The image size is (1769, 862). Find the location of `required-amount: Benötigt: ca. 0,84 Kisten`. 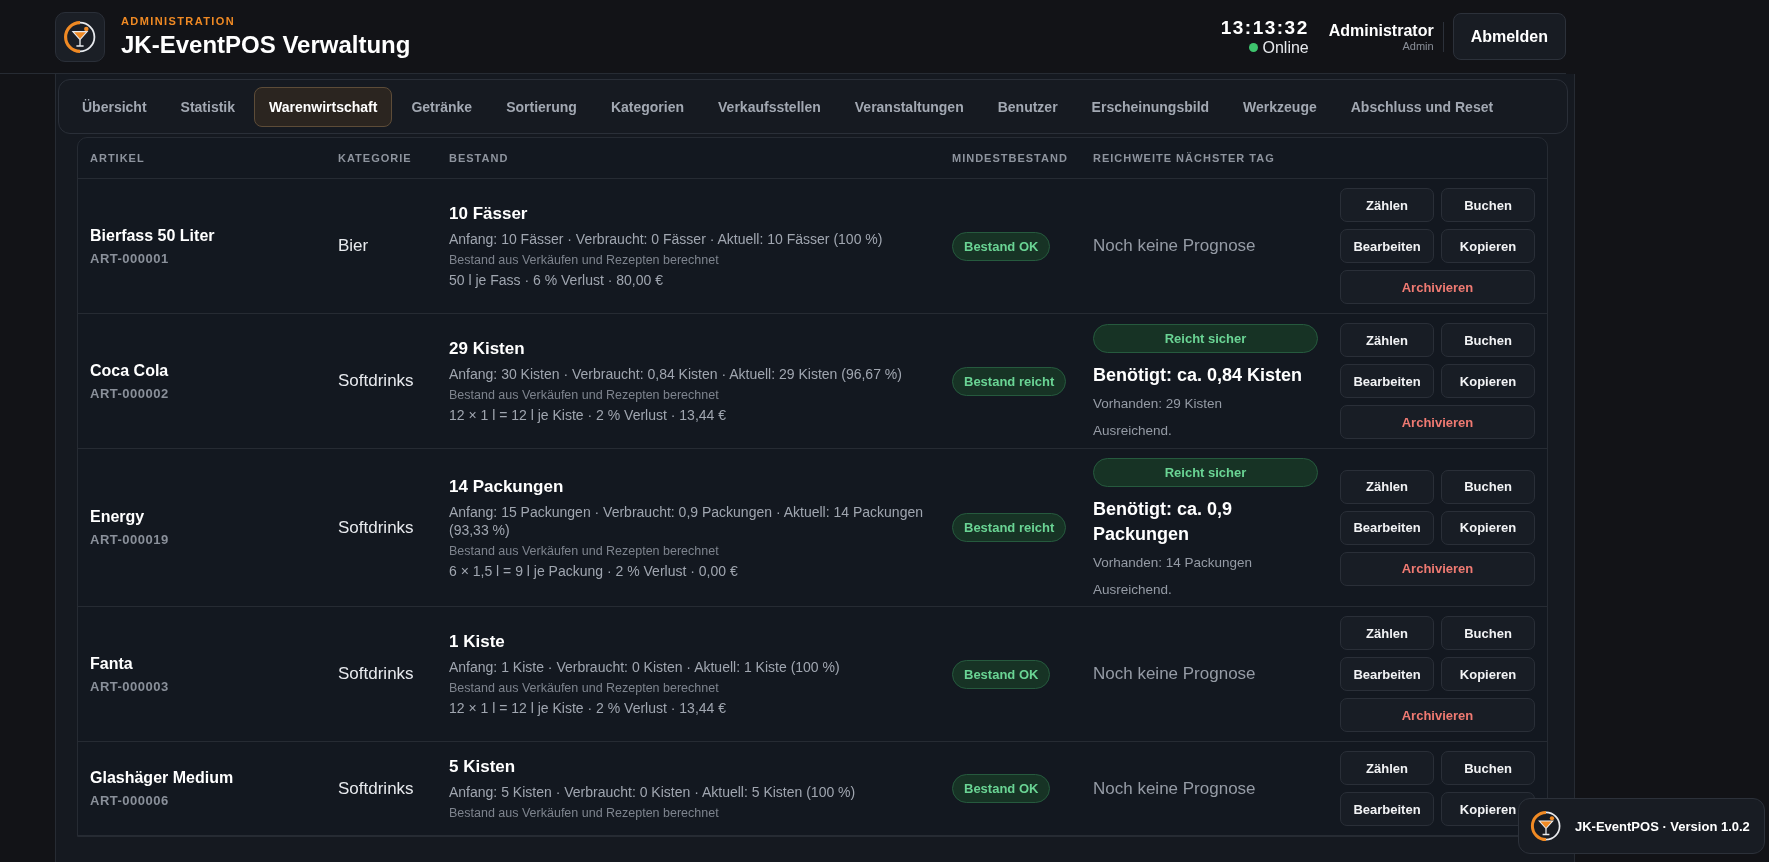

required-amount: Benötigt: ca. 0,84 Kisten is located at coordinates (1198, 375).